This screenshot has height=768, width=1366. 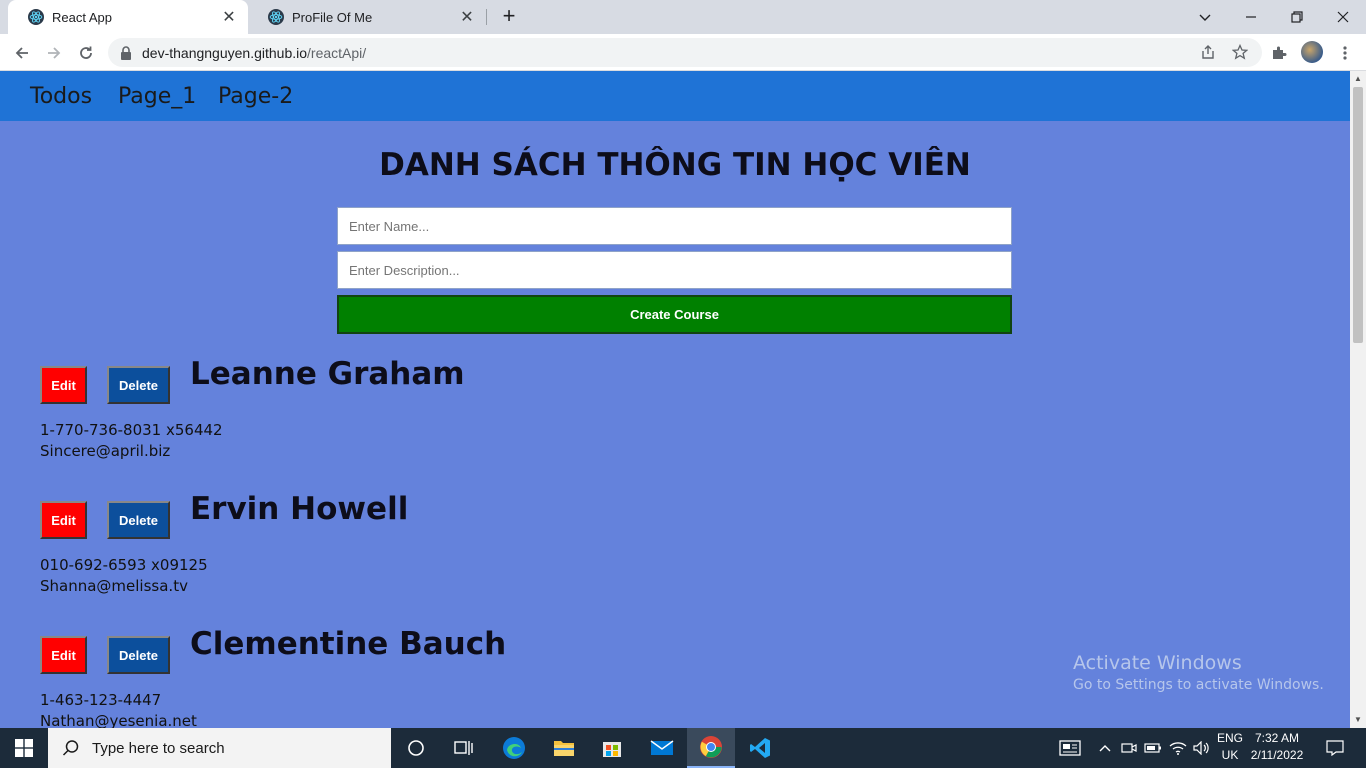 What do you see at coordinates (674, 270) in the screenshot?
I see `description-input` at bounding box center [674, 270].